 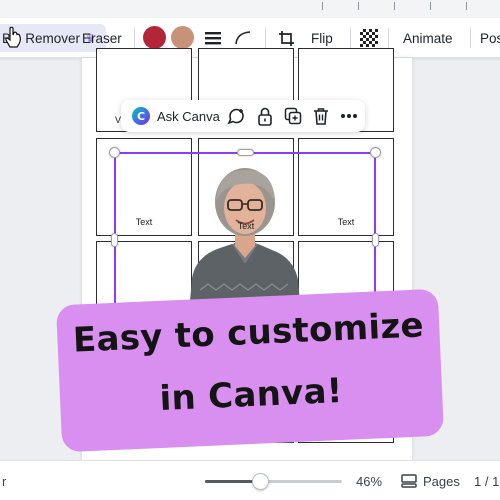 What do you see at coordinates (369, 38) in the screenshot?
I see `transparency-icon` at bounding box center [369, 38].